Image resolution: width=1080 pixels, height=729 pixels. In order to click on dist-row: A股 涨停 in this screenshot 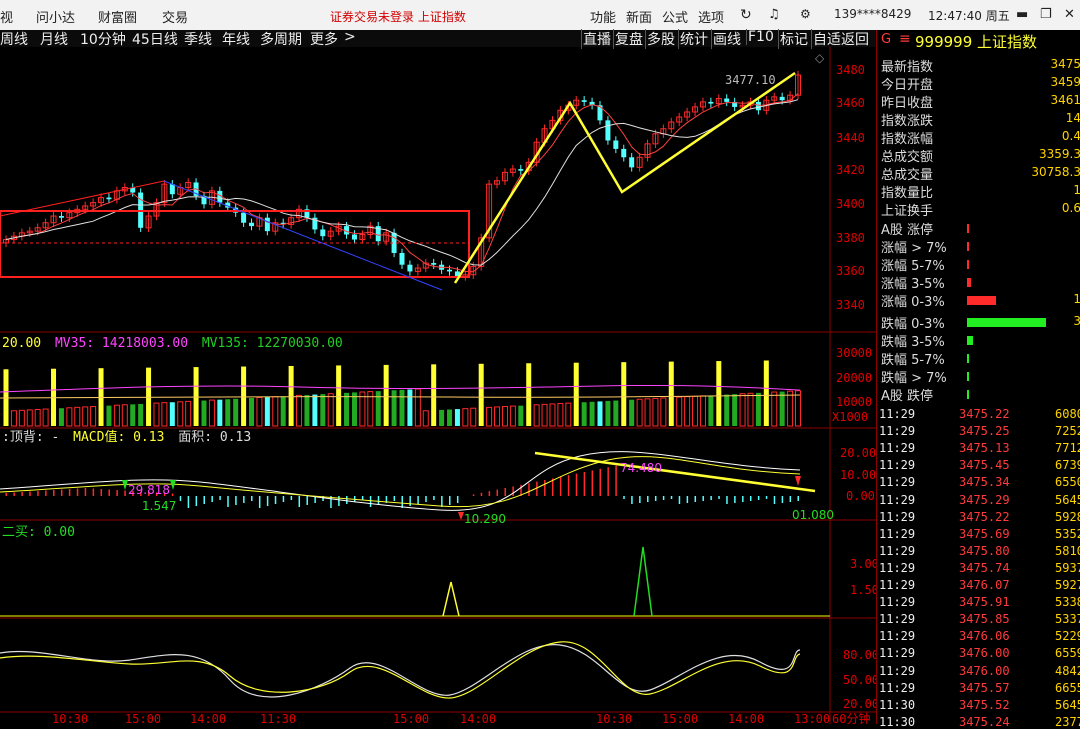, I will do `click(980, 228)`.